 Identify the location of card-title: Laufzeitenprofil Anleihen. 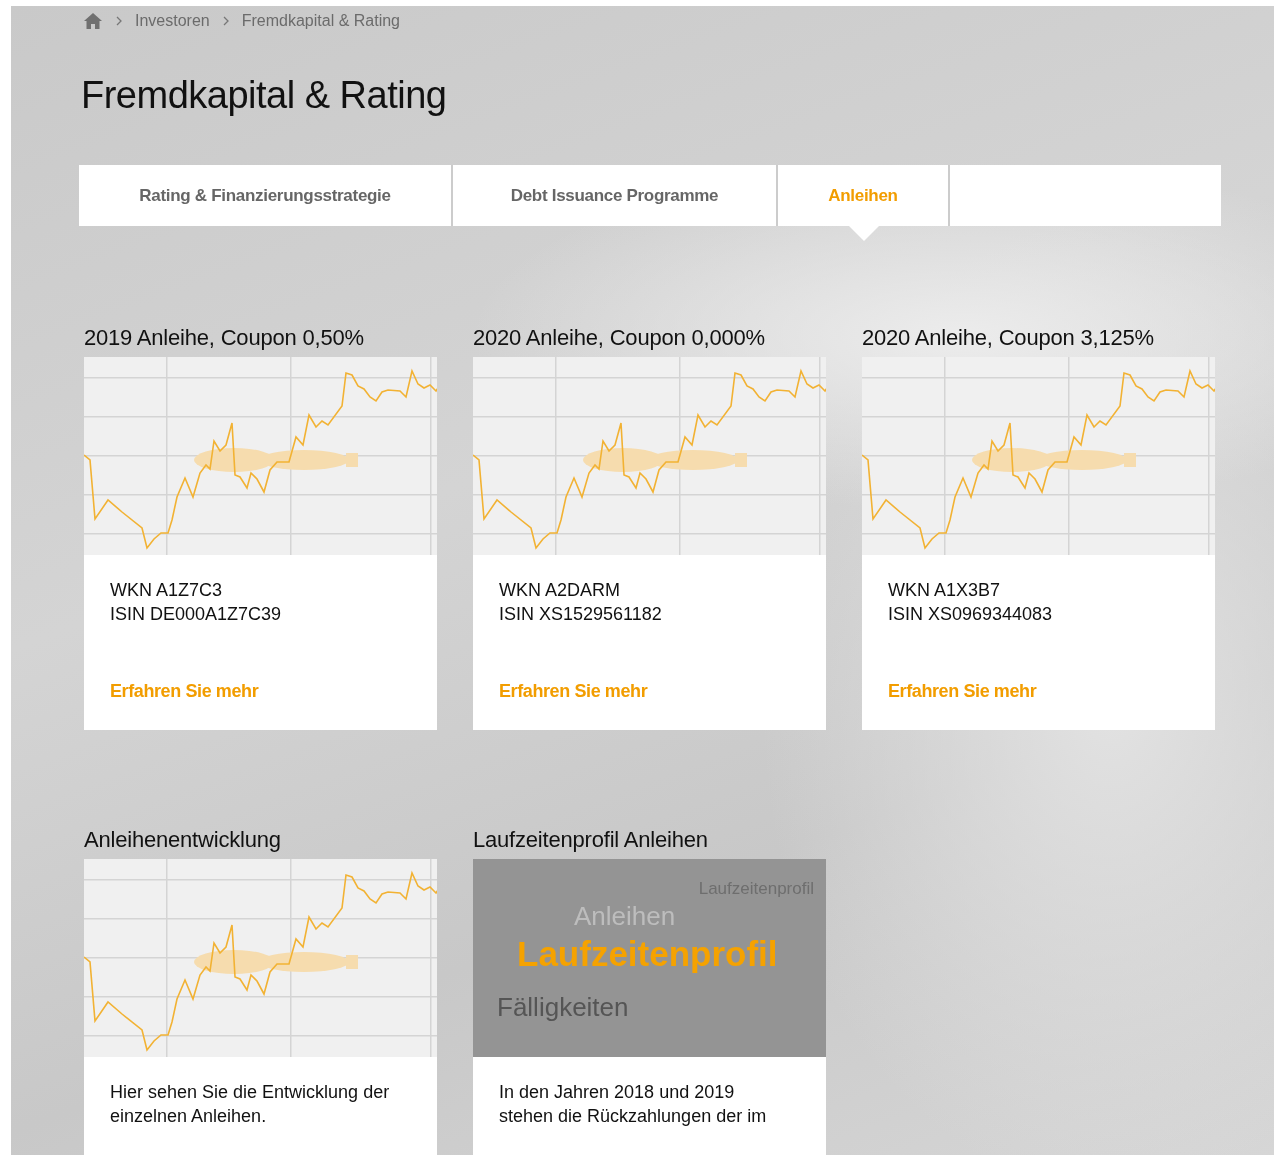
(591, 840).